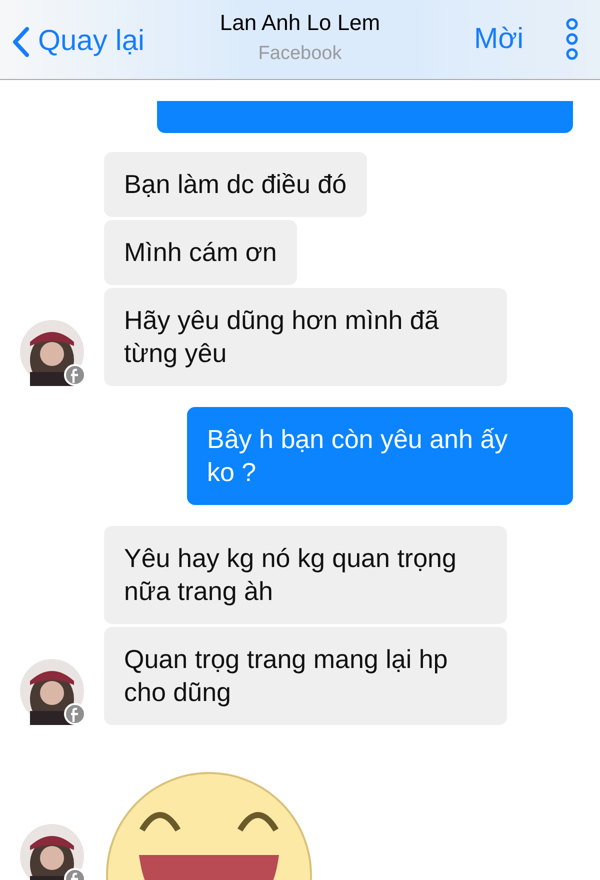  I want to click on message-bubble: Quan trọg trang mang lại hp cho dũng, so click(305, 676).